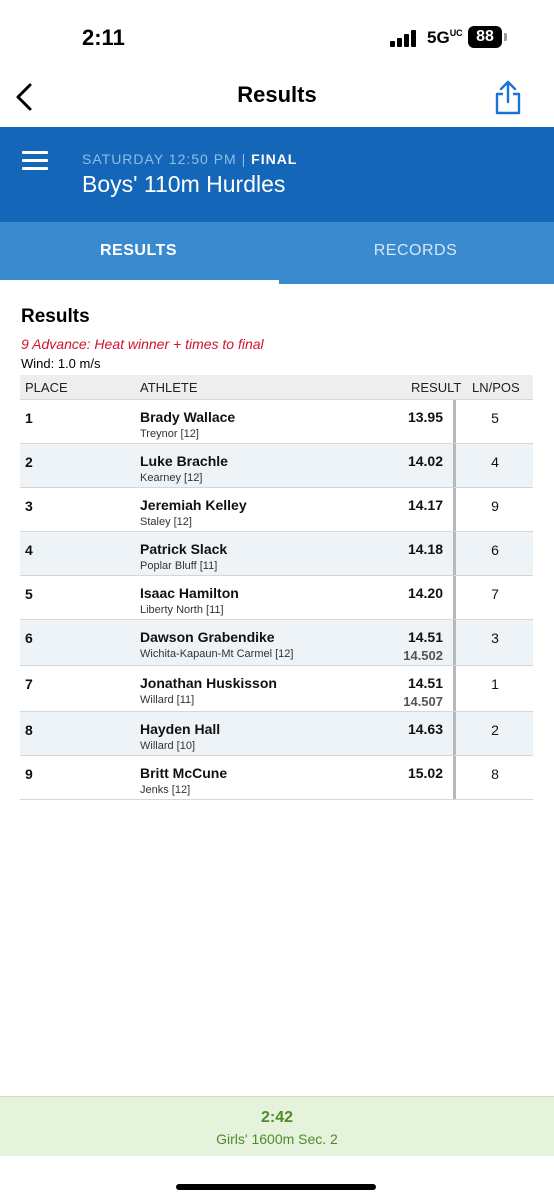 This screenshot has height=1200, width=554. I want to click on event-meta: SATURDAY 12:50 PM | FINAL, so click(189, 159).